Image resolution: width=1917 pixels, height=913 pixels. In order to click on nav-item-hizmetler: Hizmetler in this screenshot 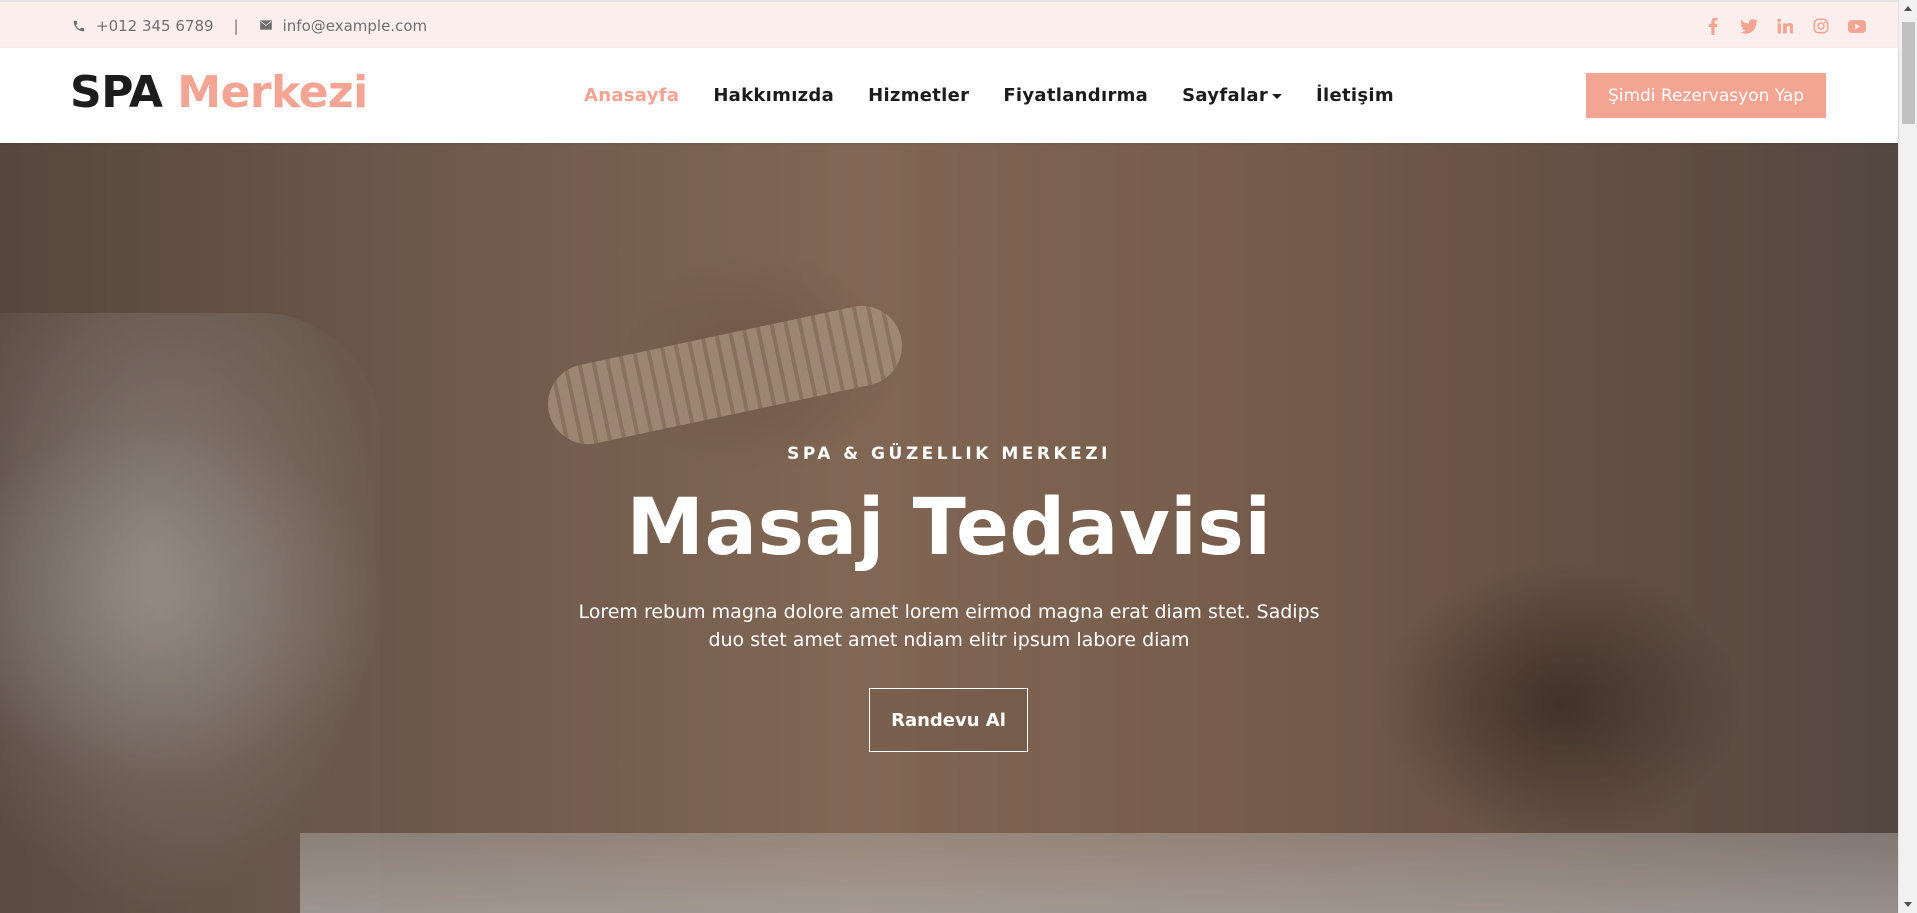, I will do `click(918, 95)`.